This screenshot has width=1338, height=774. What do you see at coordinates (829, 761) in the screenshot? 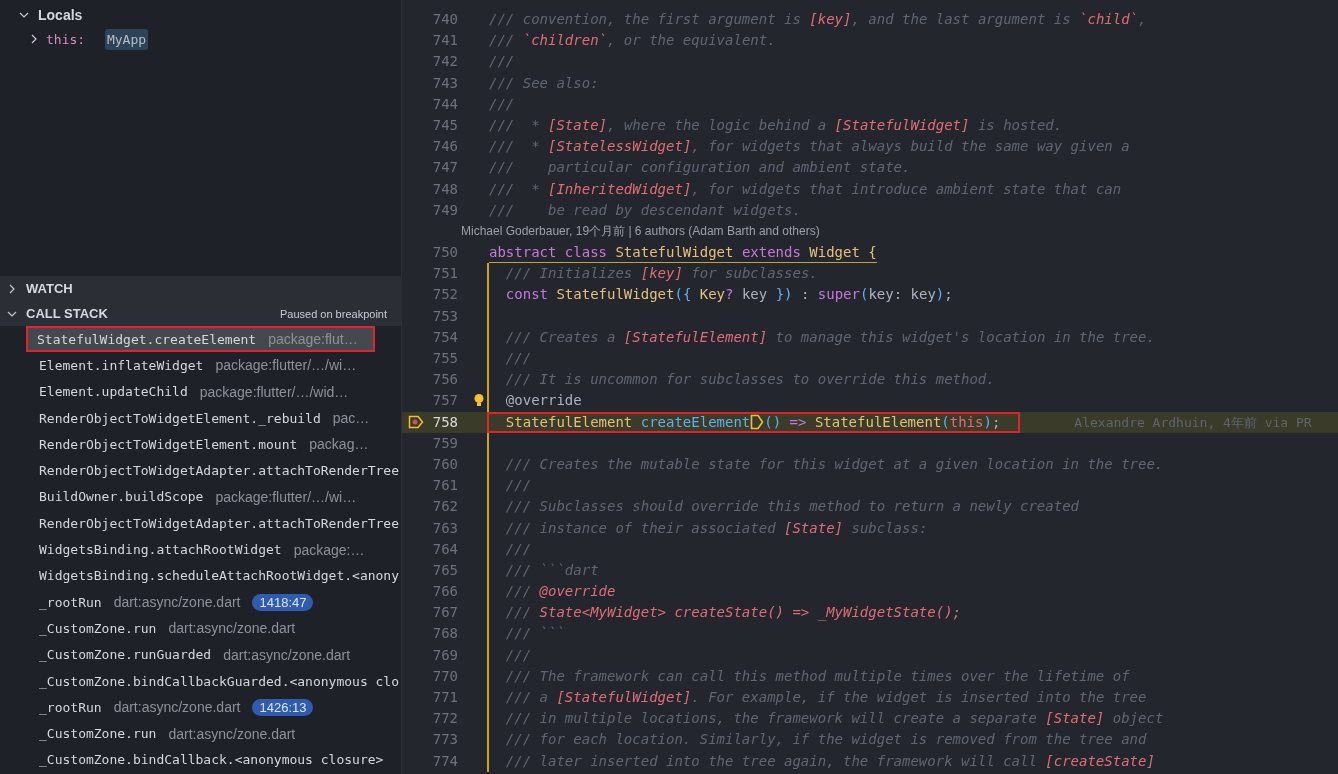
I see `code-text: /// later inserted into the tree again, the framework will call [createState]` at bounding box center [829, 761].